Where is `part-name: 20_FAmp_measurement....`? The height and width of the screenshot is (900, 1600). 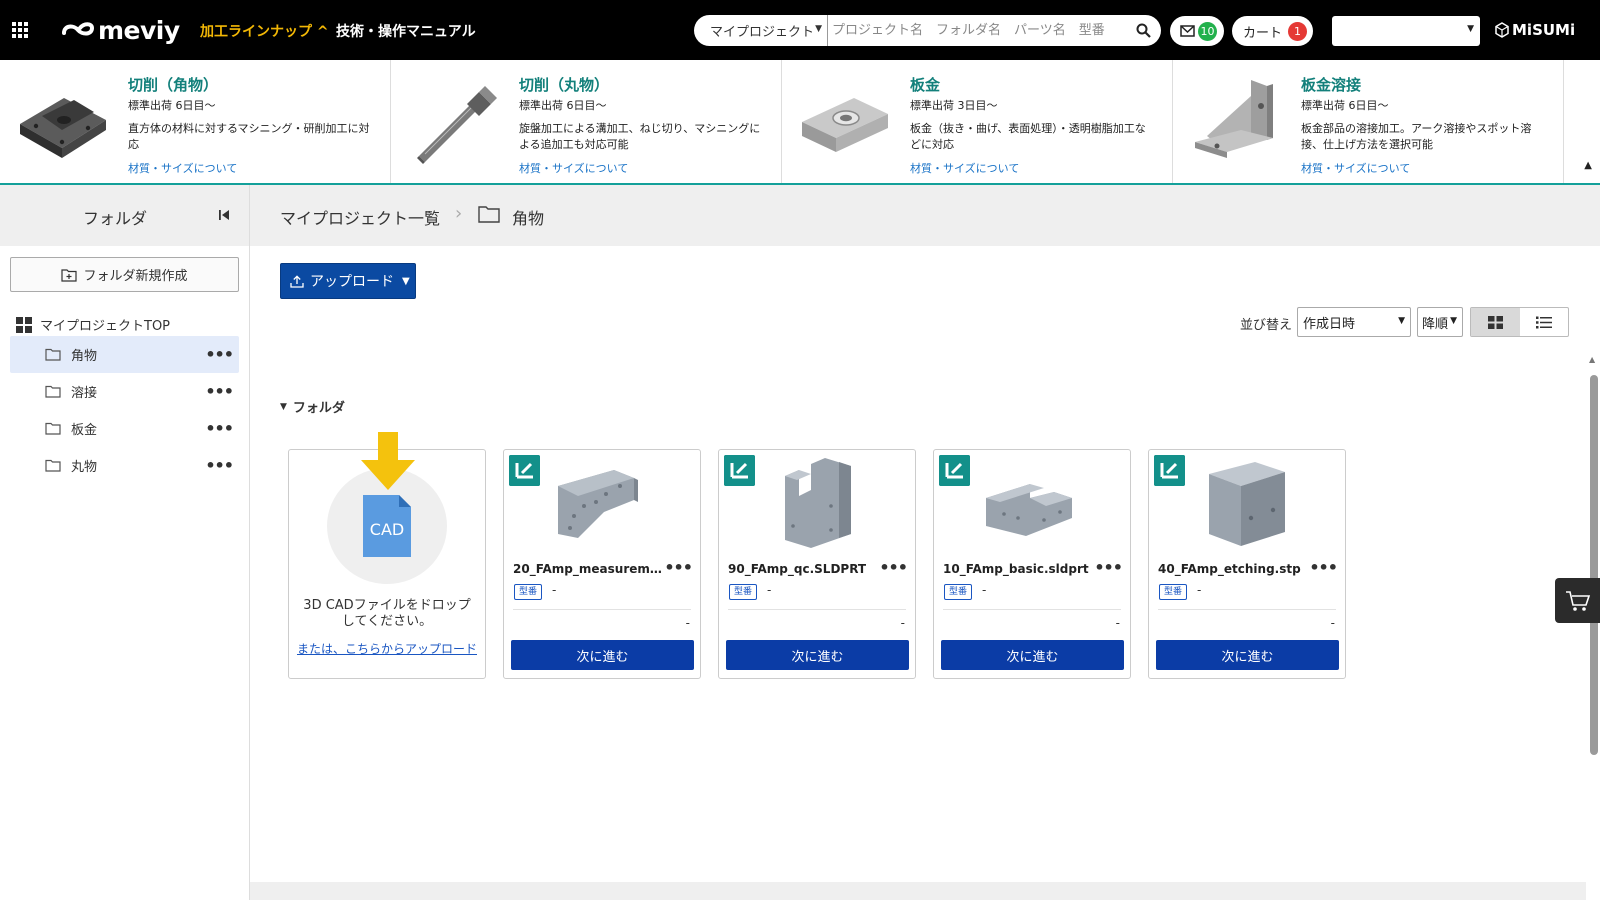
part-name: 20_FAmp_measurement.... is located at coordinates (590, 569).